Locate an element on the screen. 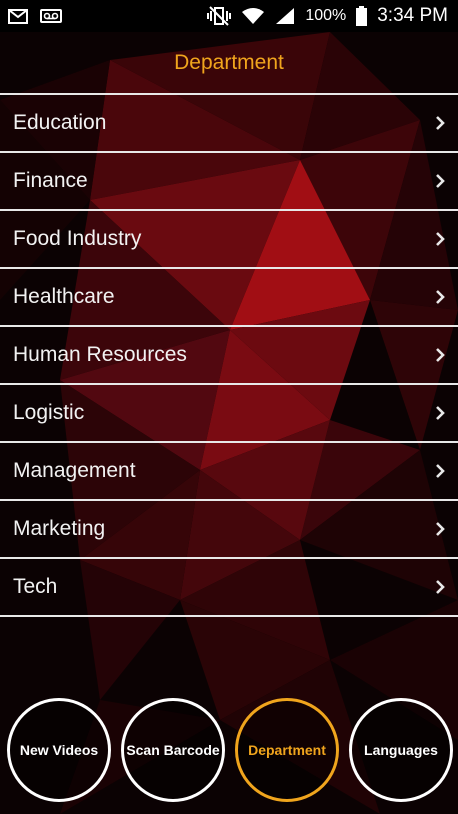 This screenshot has height=814, width=458. vibrate-icon is located at coordinates (219, 16).